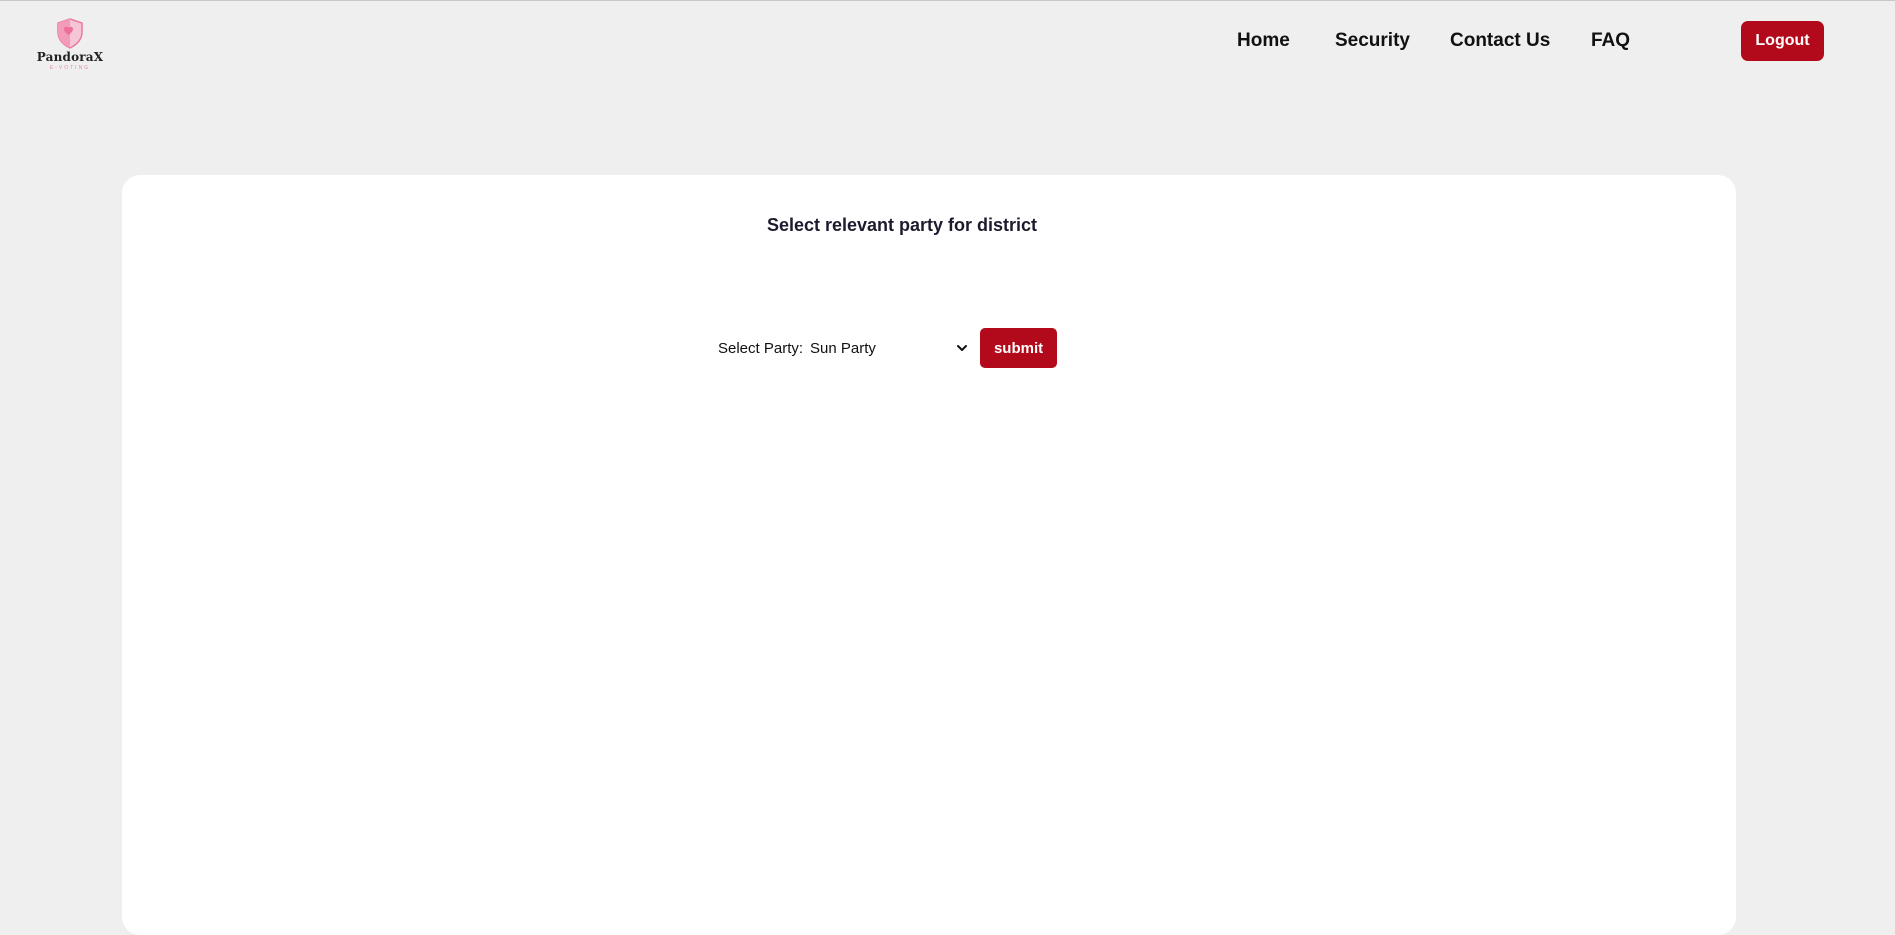 Image resolution: width=1895 pixels, height=935 pixels. I want to click on shield-icon, so click(70, 33).